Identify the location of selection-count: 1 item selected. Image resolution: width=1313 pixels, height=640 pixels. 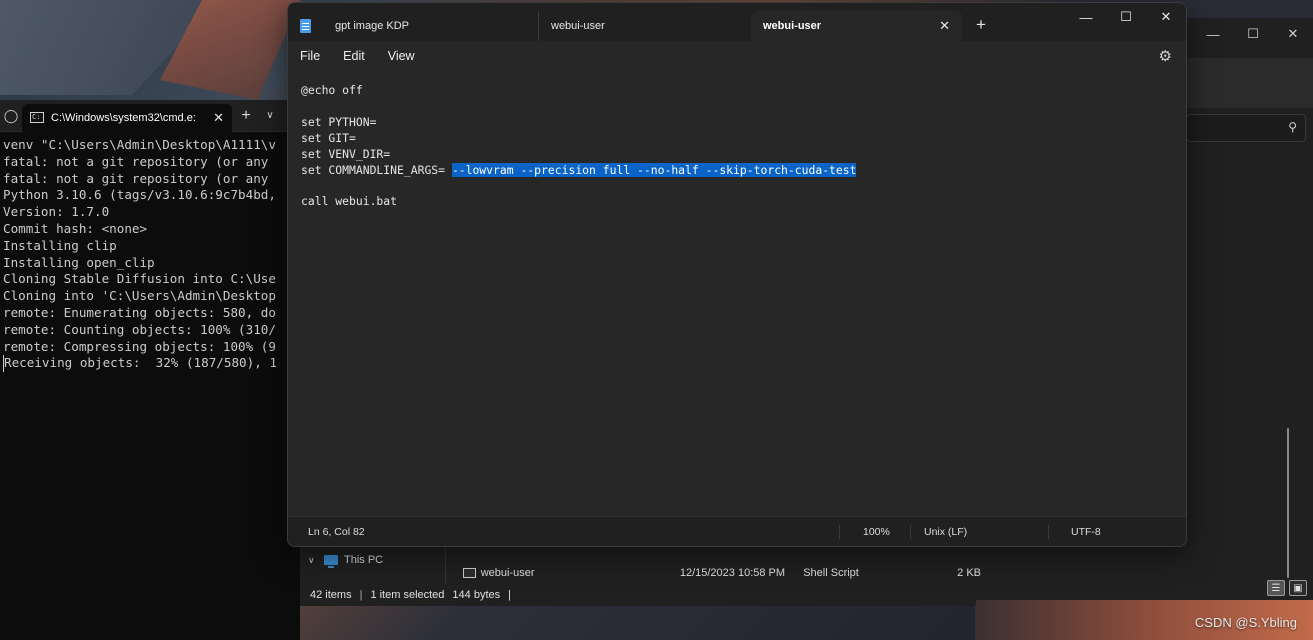
(407, 595).